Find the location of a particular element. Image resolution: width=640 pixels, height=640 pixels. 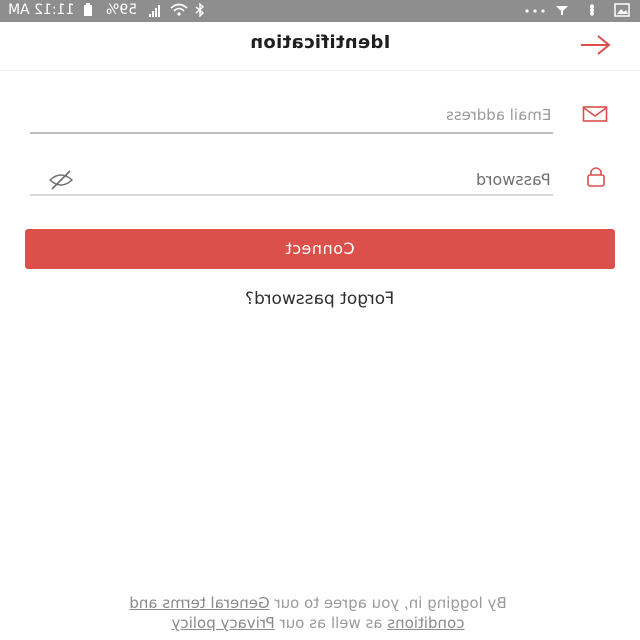

arrow-icon is located at coordinates (596, 45).